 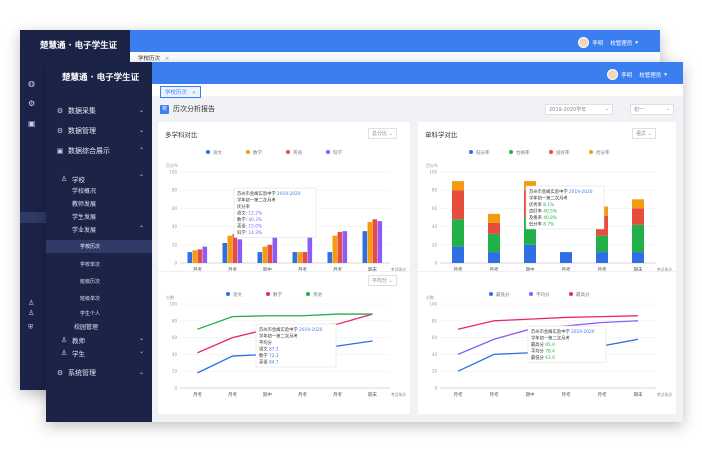 I want to click on tooltip-line: 最低分 63.0, so click(x=543, y=357).